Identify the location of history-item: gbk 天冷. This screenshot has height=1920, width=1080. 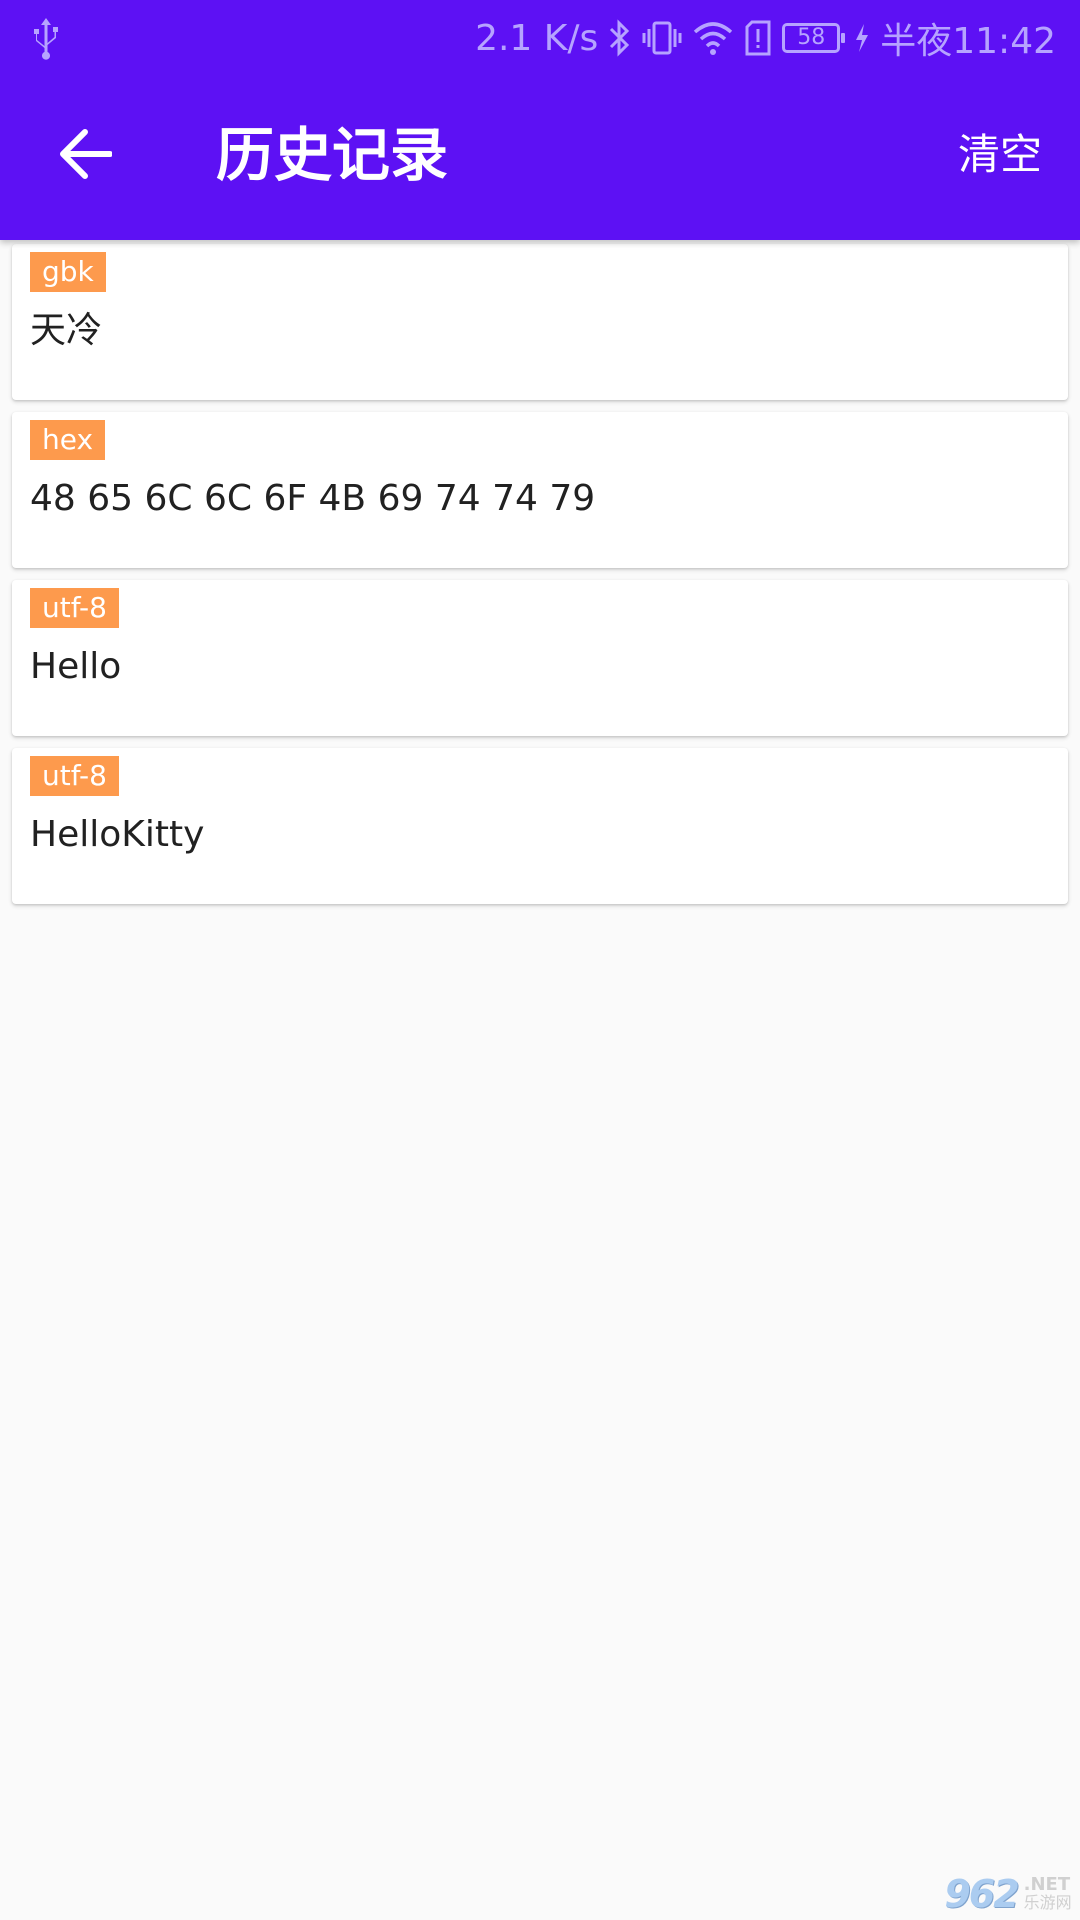
(540, 322).